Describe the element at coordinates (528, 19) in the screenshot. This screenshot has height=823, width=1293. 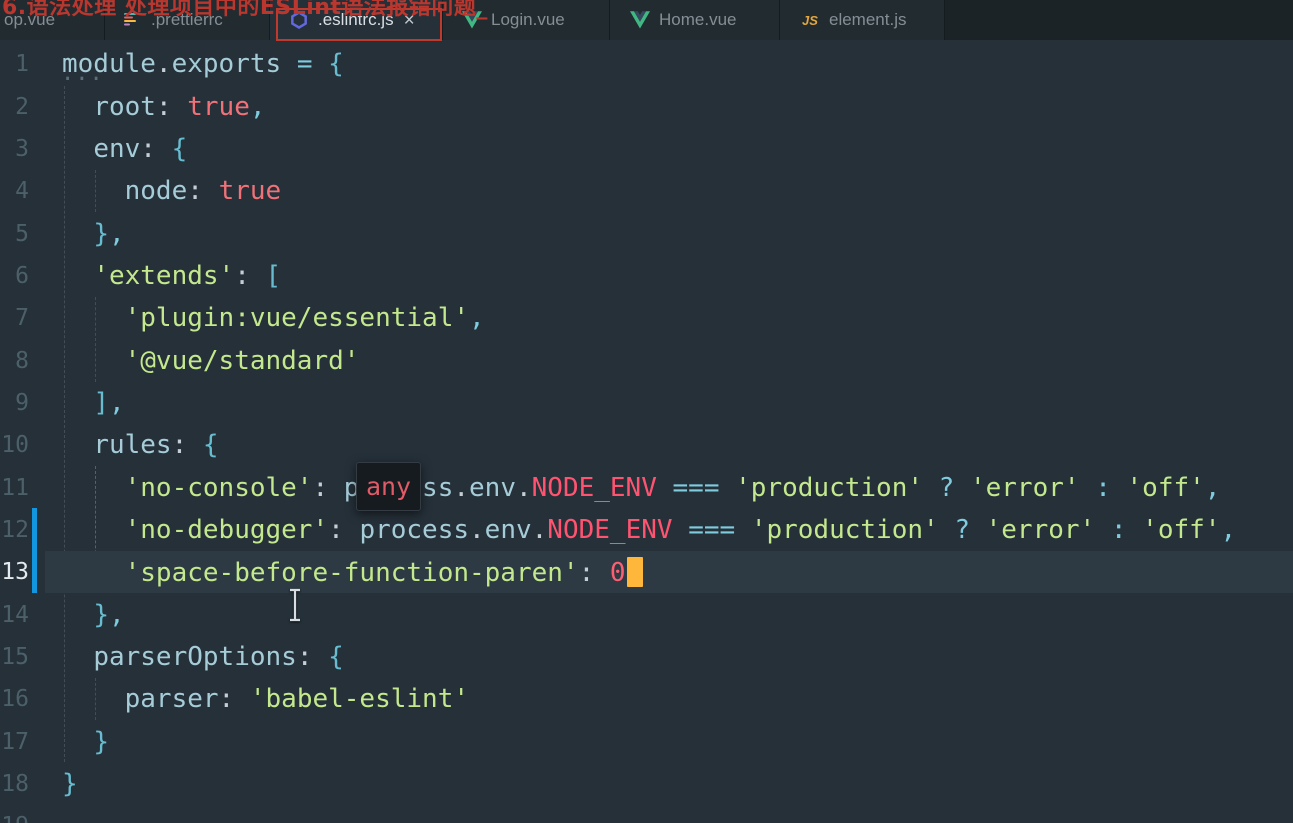
I see `tab-label: Login.vue` at that location.